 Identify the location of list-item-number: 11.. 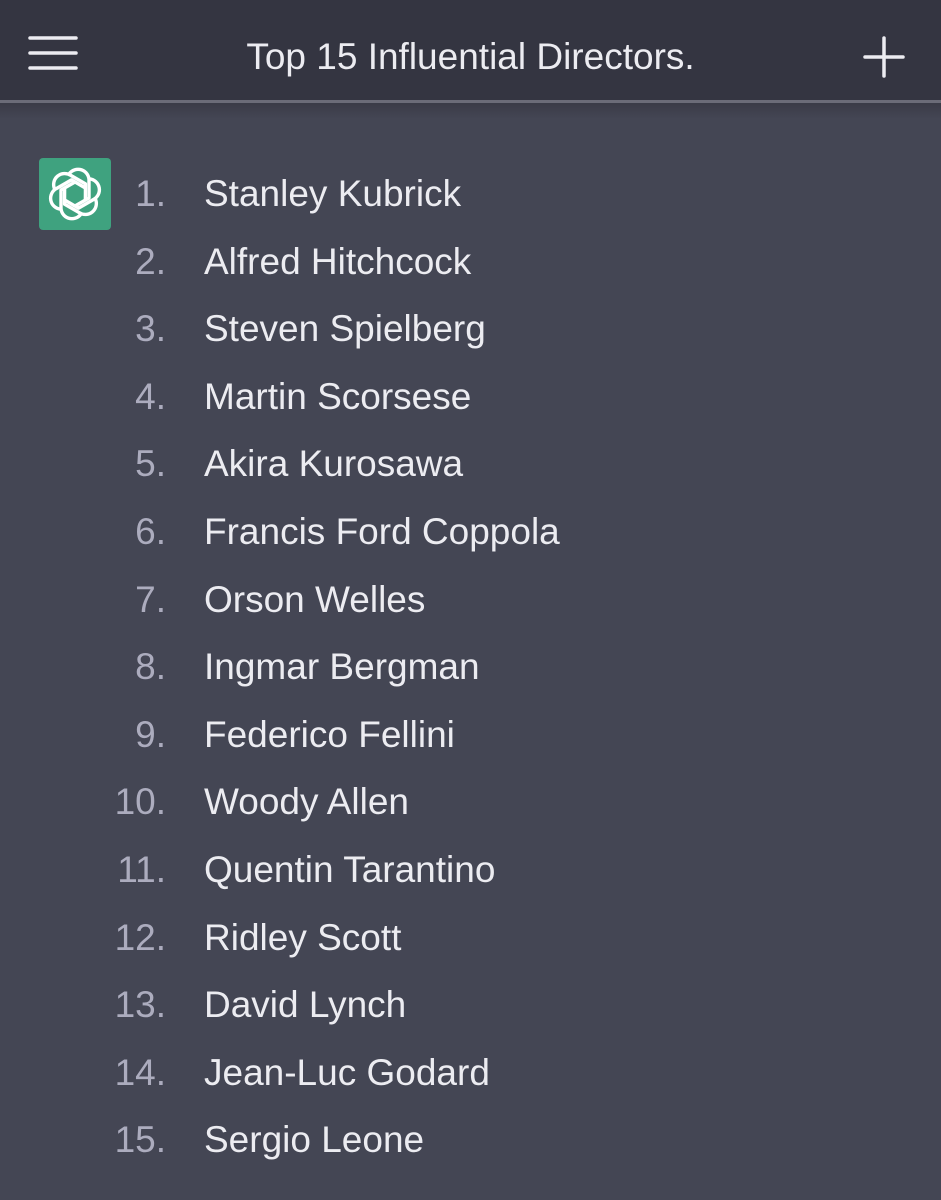
(141, 869).